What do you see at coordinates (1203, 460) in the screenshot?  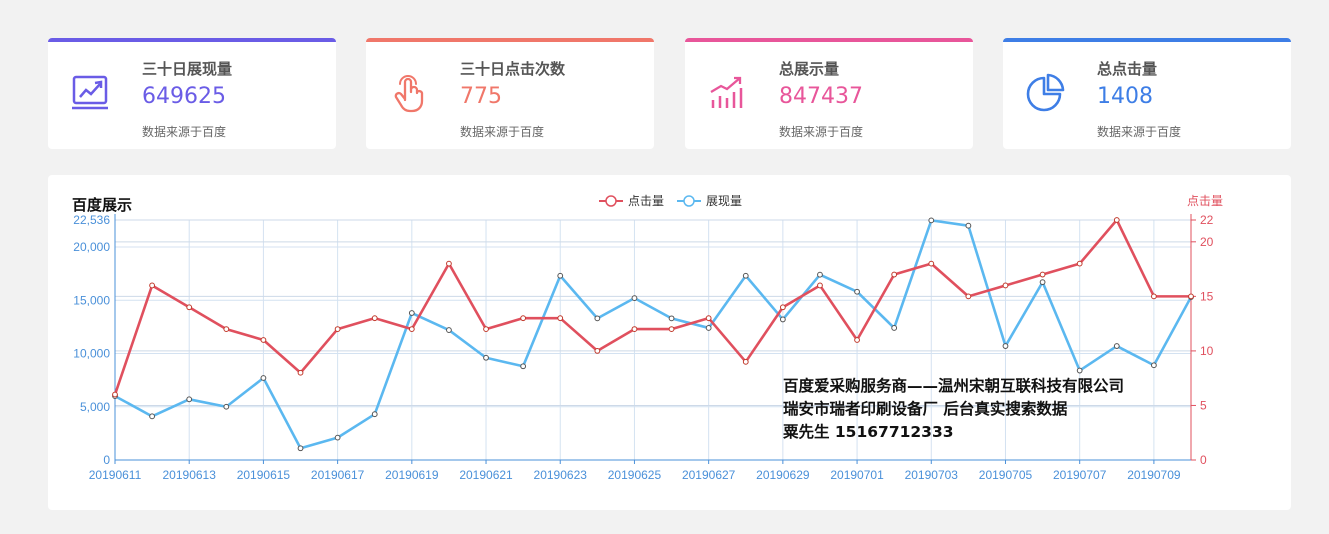 I see `y-right-tick-label: 0` at bounding box center [1203, 460].